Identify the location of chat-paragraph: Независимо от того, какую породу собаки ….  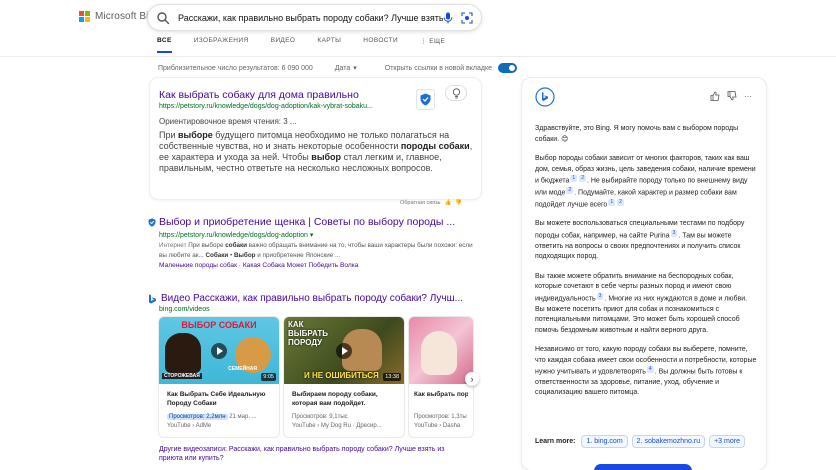
(646, 372).